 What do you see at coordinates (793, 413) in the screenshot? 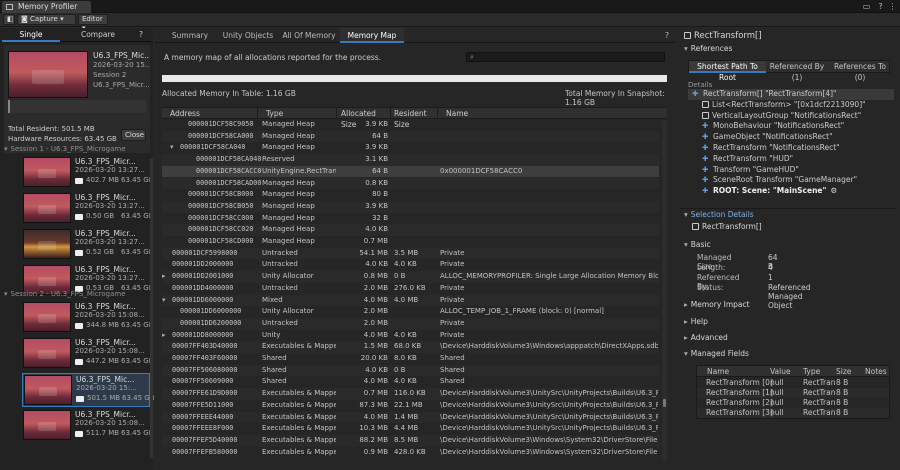
I see `managed-field-row: RectTransform [3] null RectTran 8 B` at bounding box center [793, 413].